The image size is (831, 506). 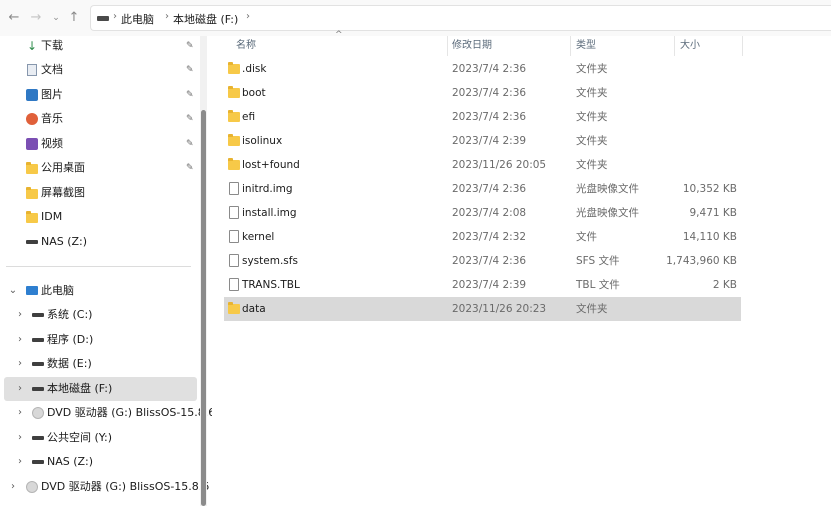 I want to click on file-name: efi, so click(x=249, y=117).